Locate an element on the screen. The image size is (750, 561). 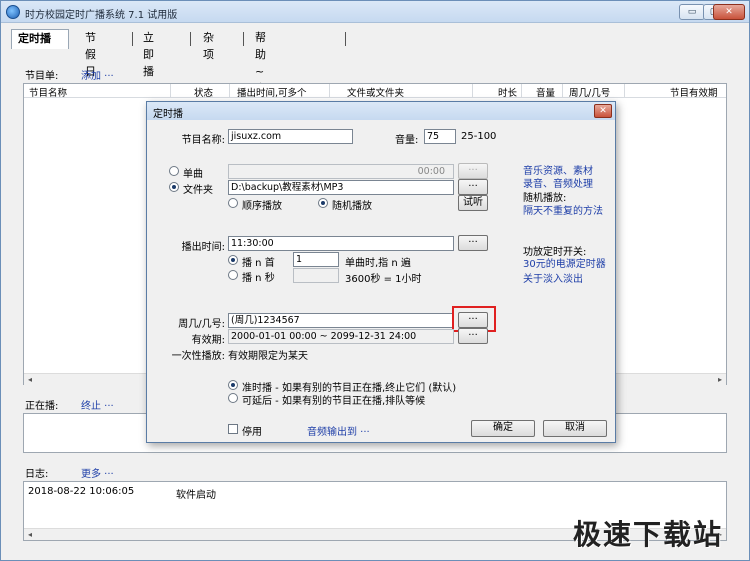
scroll-right-icon: ▸ is located at coordinates (720, 379).